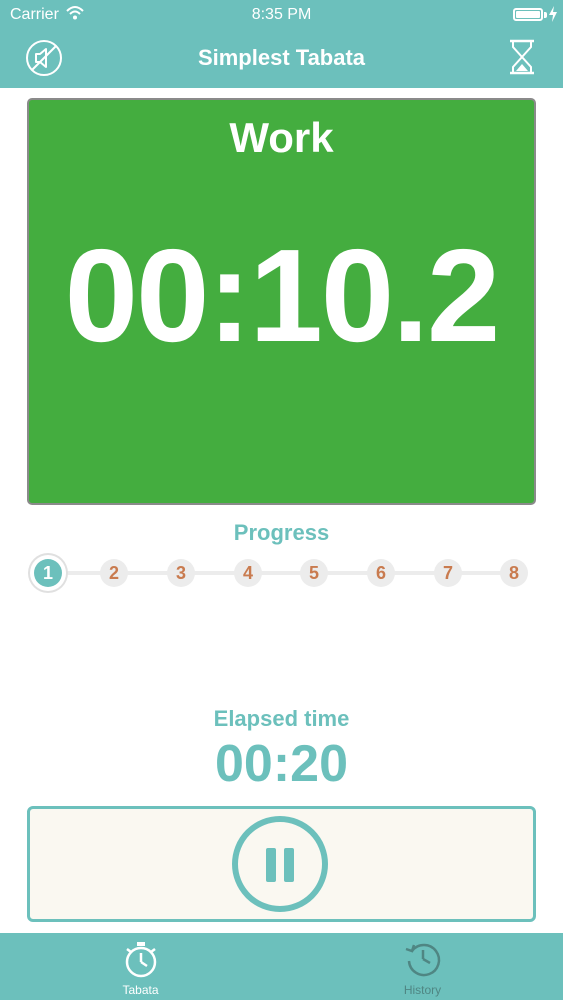 The width and height of the screenshot is (563, 1000). Describe the element at coordinates (248, 573) in the screenshot. I see `progress-step-4: 4` at that location.